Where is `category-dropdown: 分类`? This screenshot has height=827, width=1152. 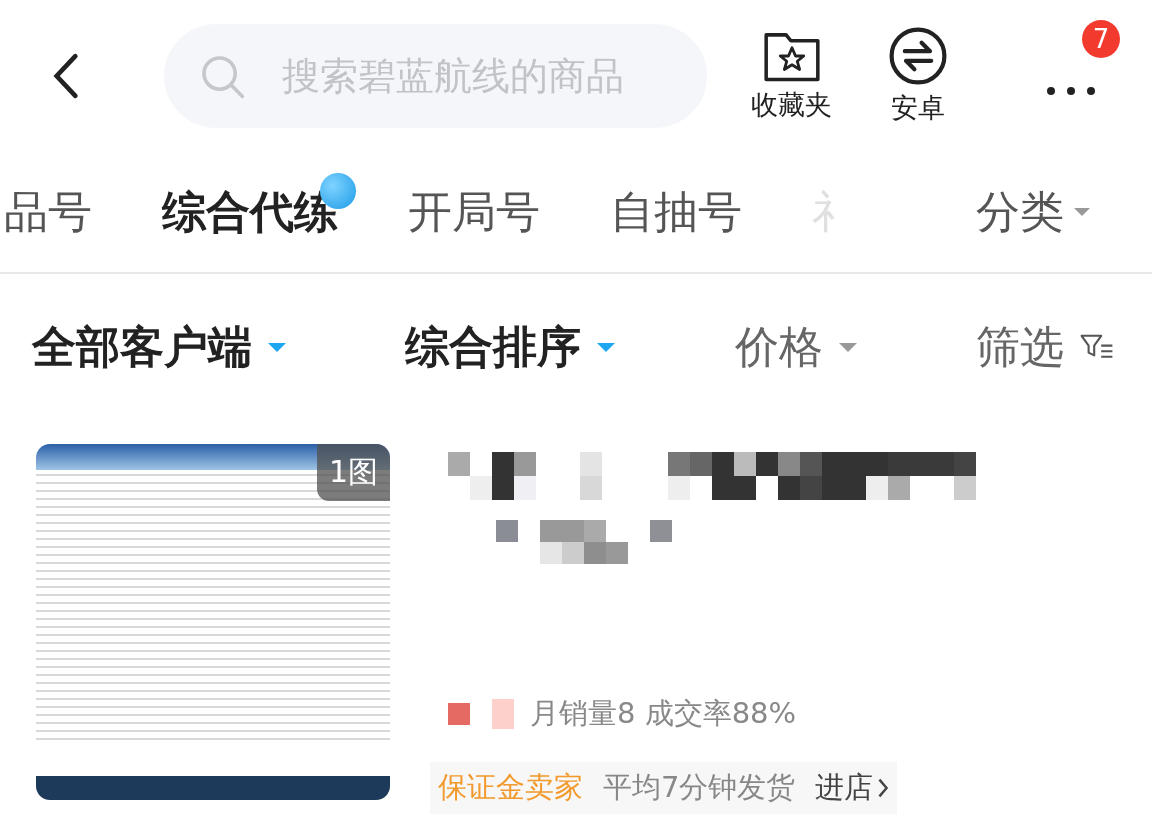
category-dropdown: 分类 is located at coordinates (1033, 212).